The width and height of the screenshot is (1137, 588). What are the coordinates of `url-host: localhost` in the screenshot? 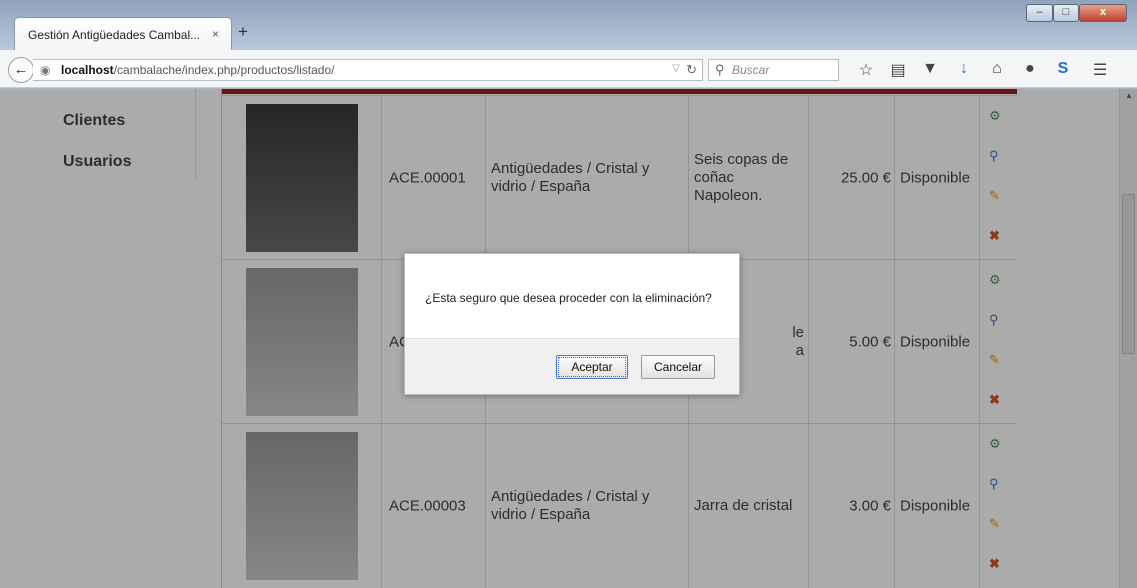 It's located at (87, 70).